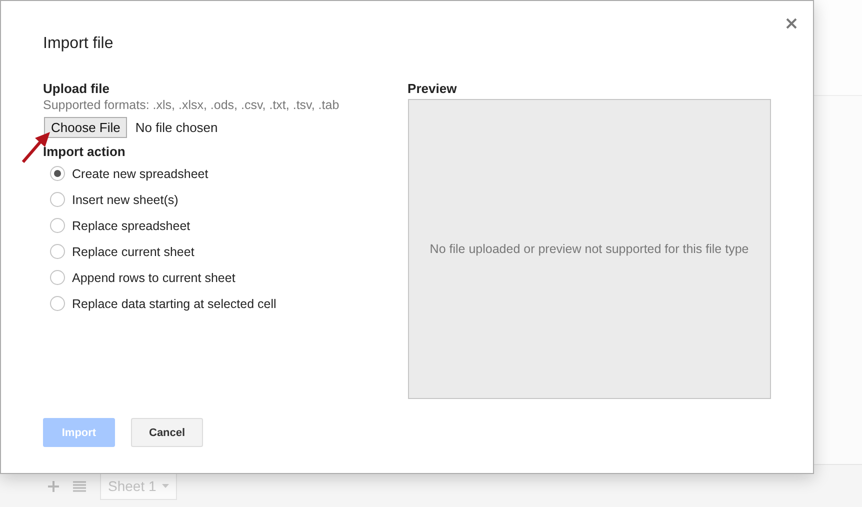 This screenshot has height=507, width=862. I want to click on option-label: Replace data starting at selected cell, so click(174, 303).